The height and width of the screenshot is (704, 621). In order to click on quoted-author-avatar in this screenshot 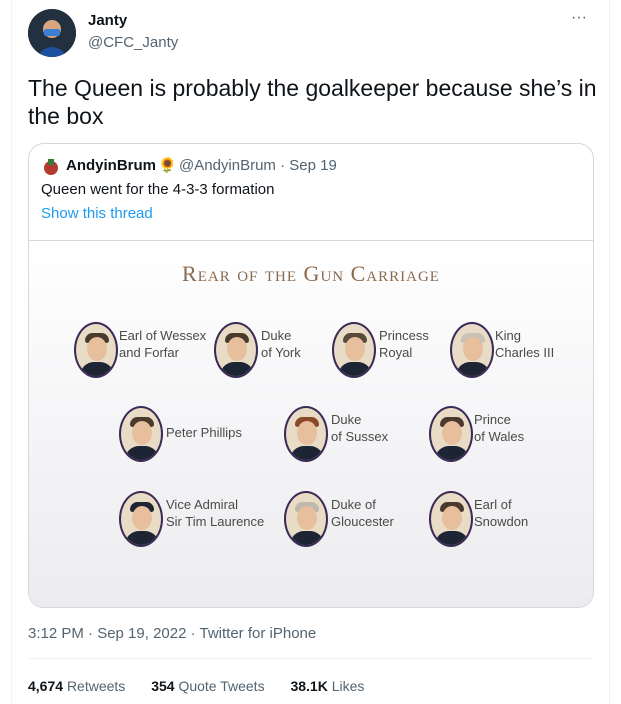, I will do `click(51, 167)`.